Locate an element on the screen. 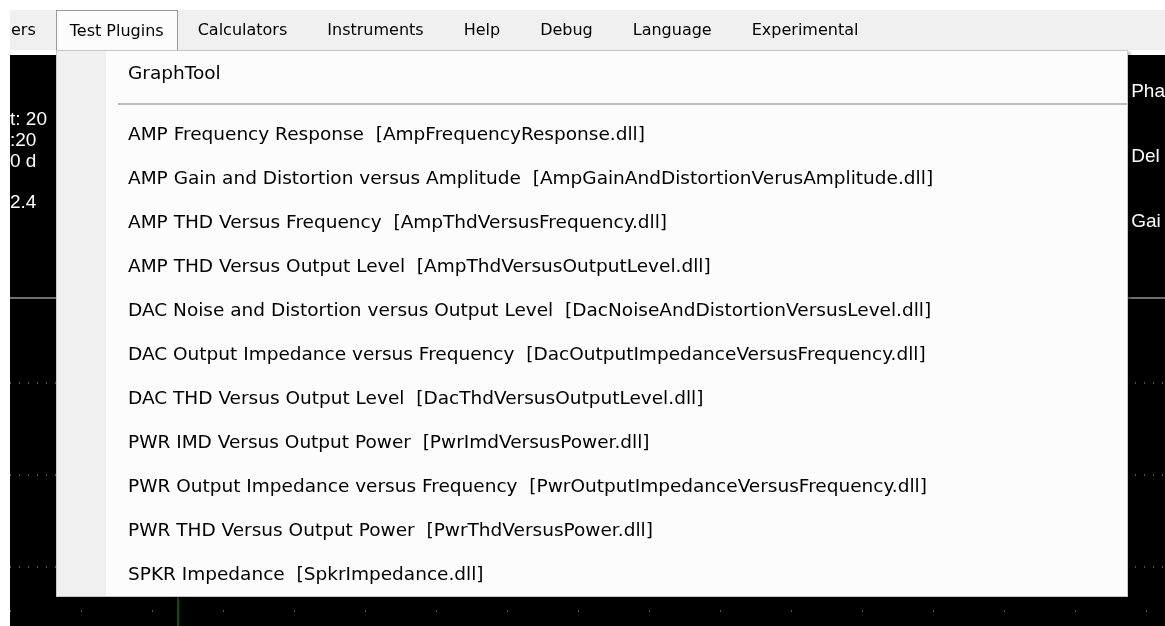 The image size is (1165, 626). readout-text: :20 is located at coordinates (24, 140).